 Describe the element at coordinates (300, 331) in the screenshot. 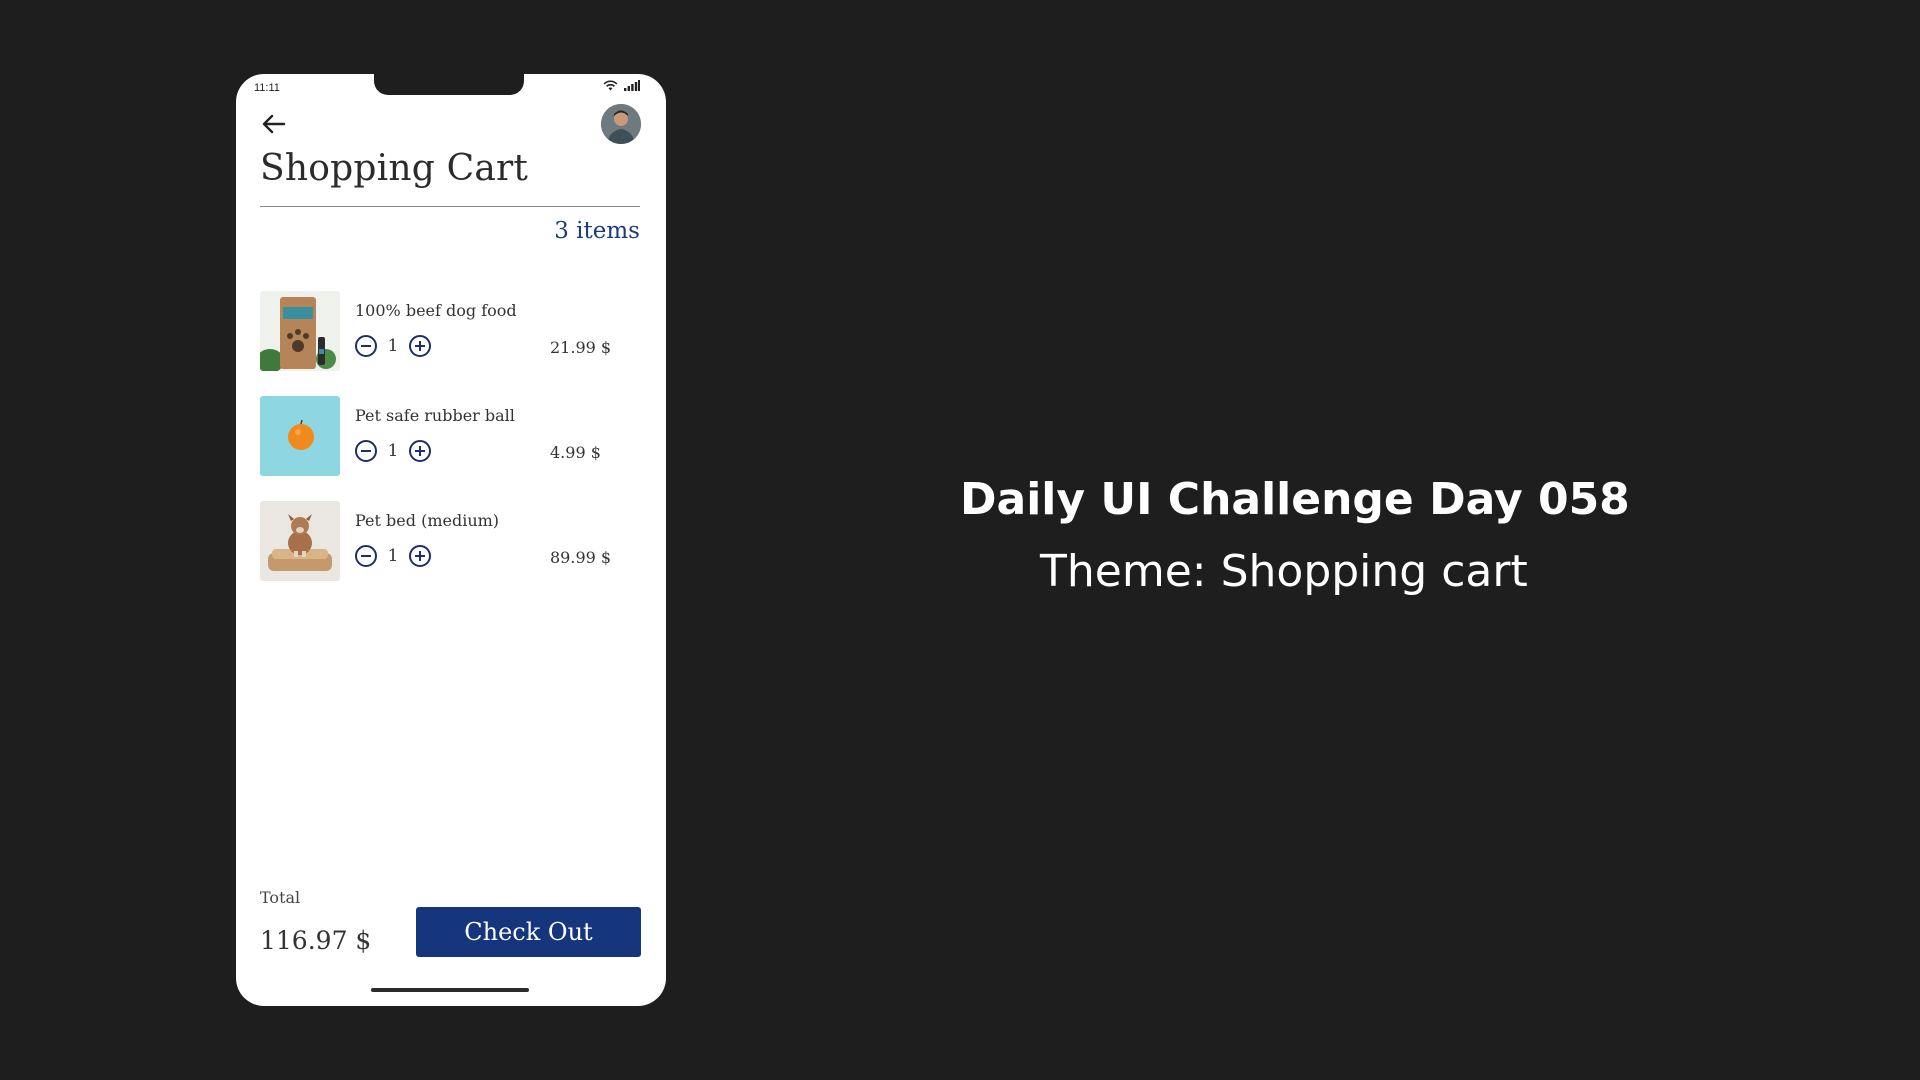

I see `dog-food-bag-image` at that location.